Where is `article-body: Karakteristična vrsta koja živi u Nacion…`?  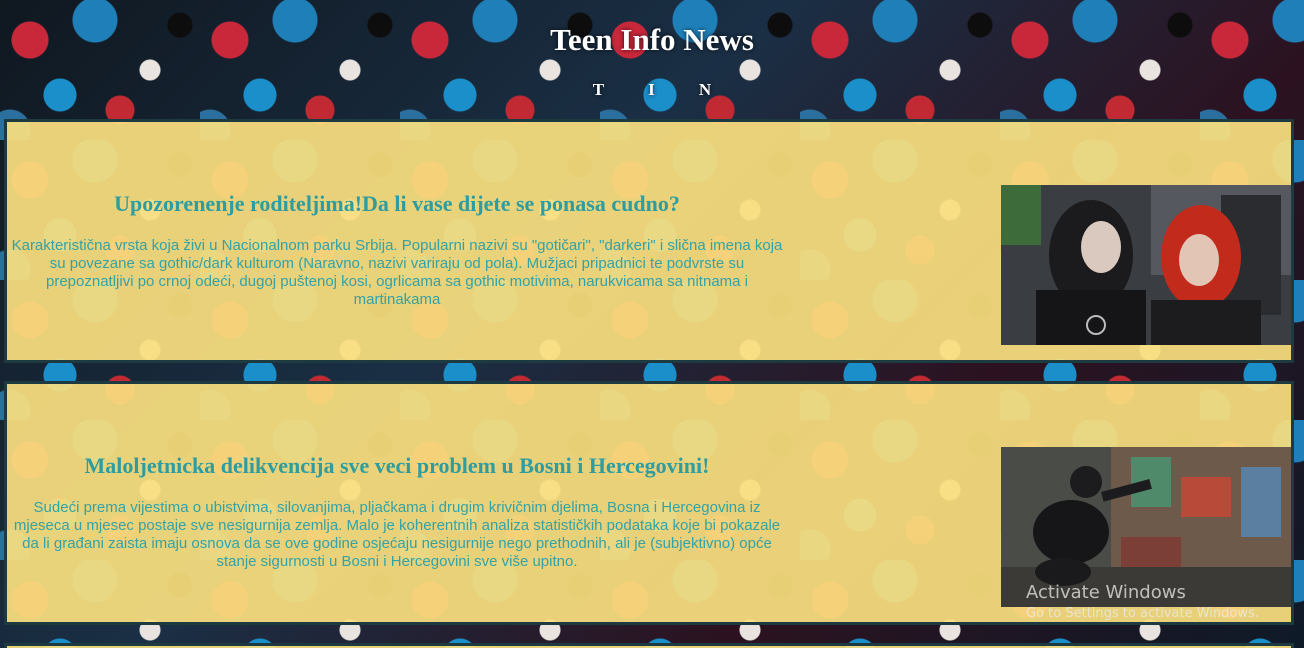 article-body: Karakteristična vrsta koja živi u Nacion… is located at coordinates (397, 272).